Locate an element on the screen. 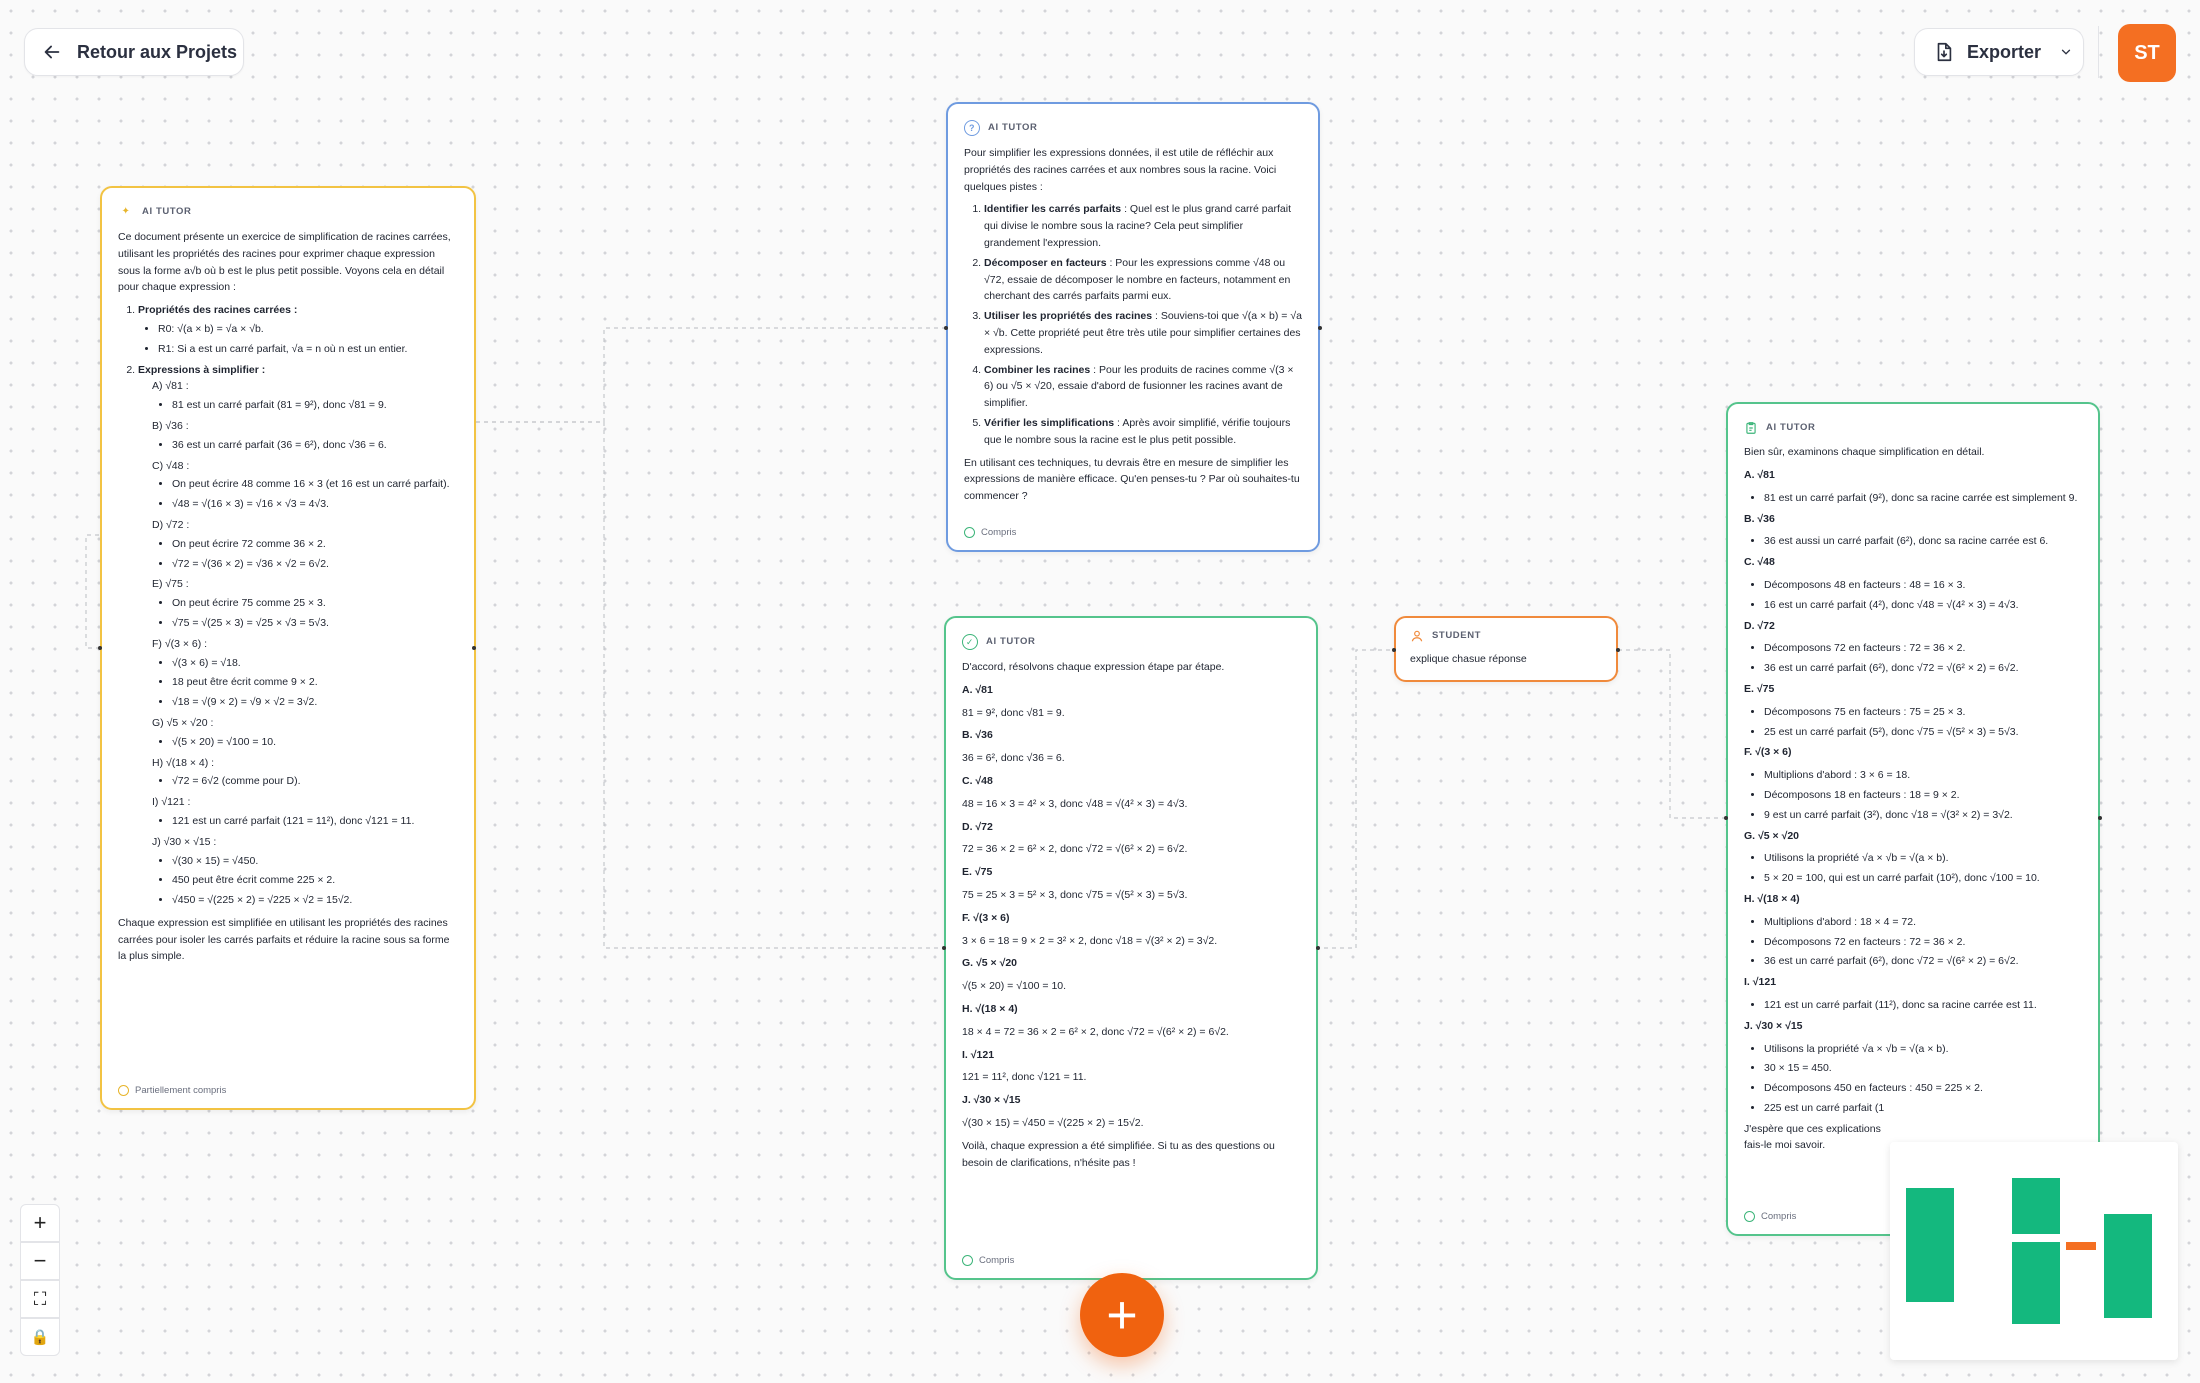 This screenshot has height=1383, width=2200. expr-label: B) √36 : is located at coordinates (170, 425).